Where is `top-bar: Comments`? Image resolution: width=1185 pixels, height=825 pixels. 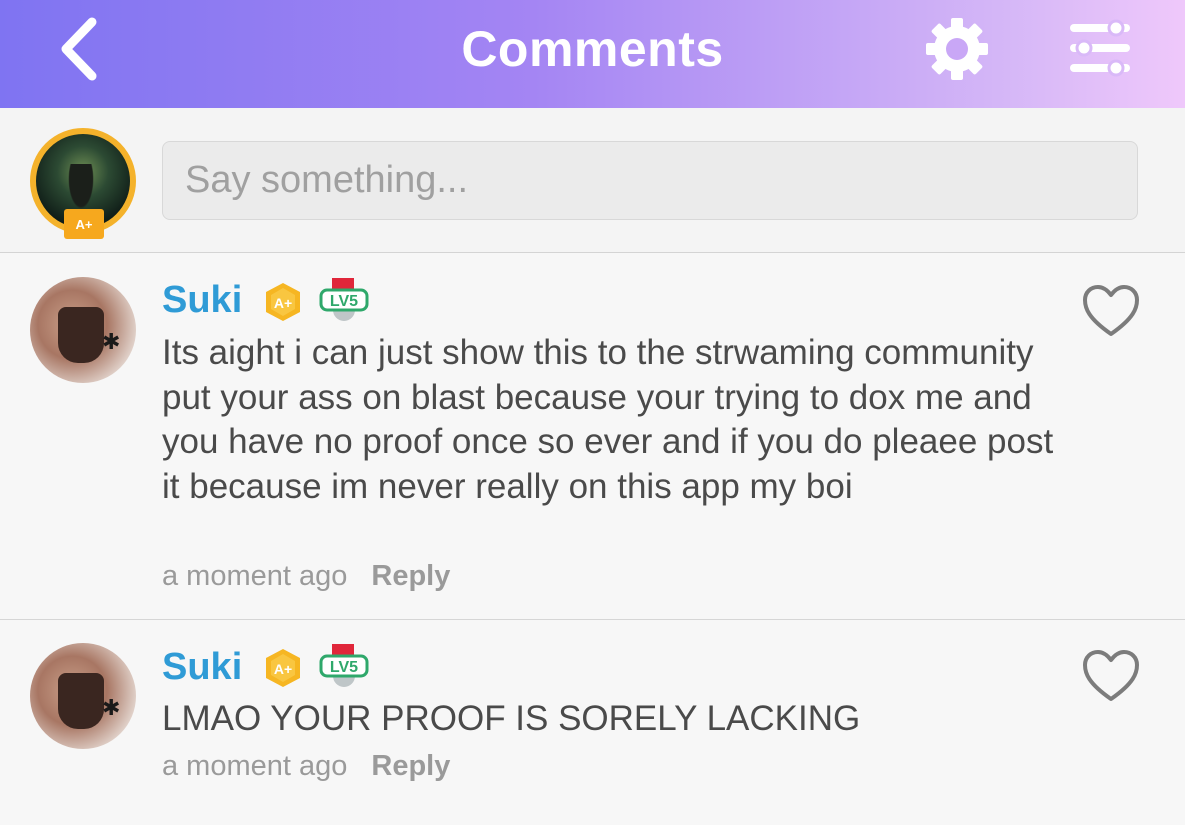 top-bar: Comments is located at coordinates (592, 54).